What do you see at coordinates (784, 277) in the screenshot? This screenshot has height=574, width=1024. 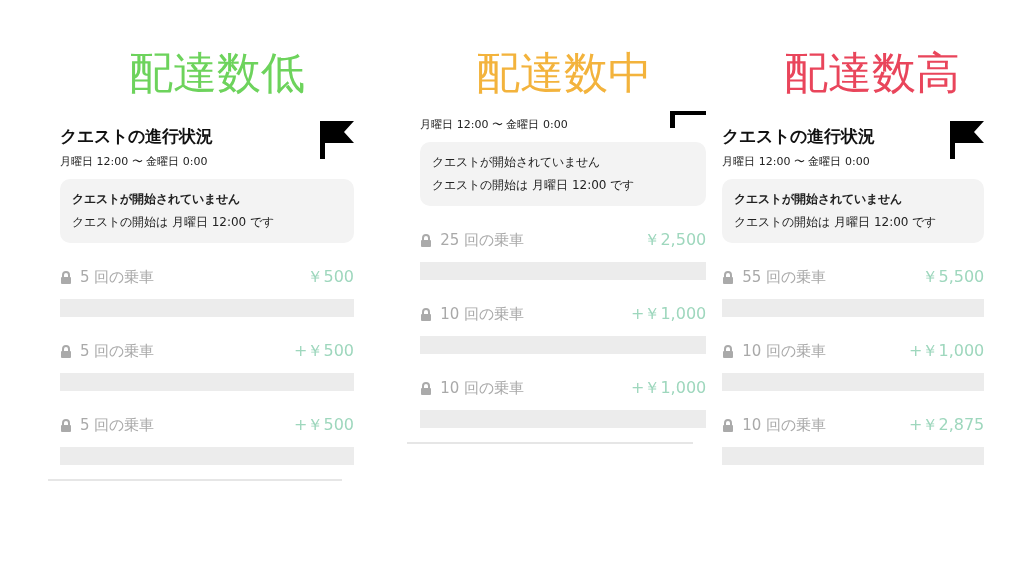 I see `ride-count: 55 回の乗車` at bounding box center [784, 277].